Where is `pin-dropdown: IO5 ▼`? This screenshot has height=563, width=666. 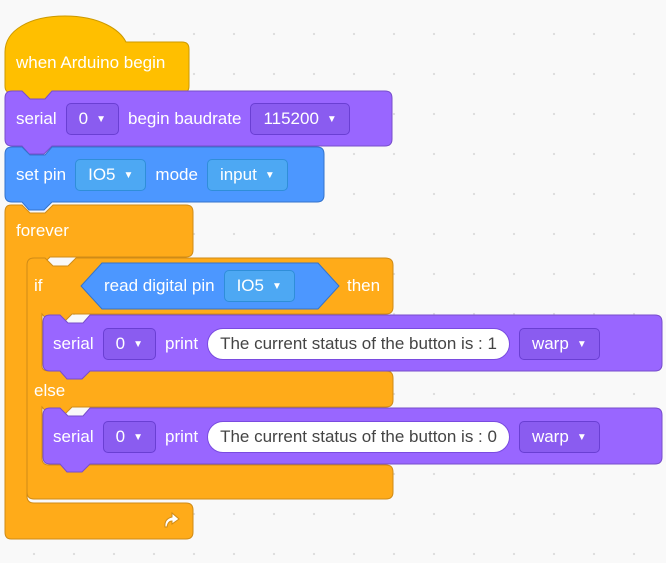 pin-dropdown: IO5 ▼ is located at coordinates (111, 175).